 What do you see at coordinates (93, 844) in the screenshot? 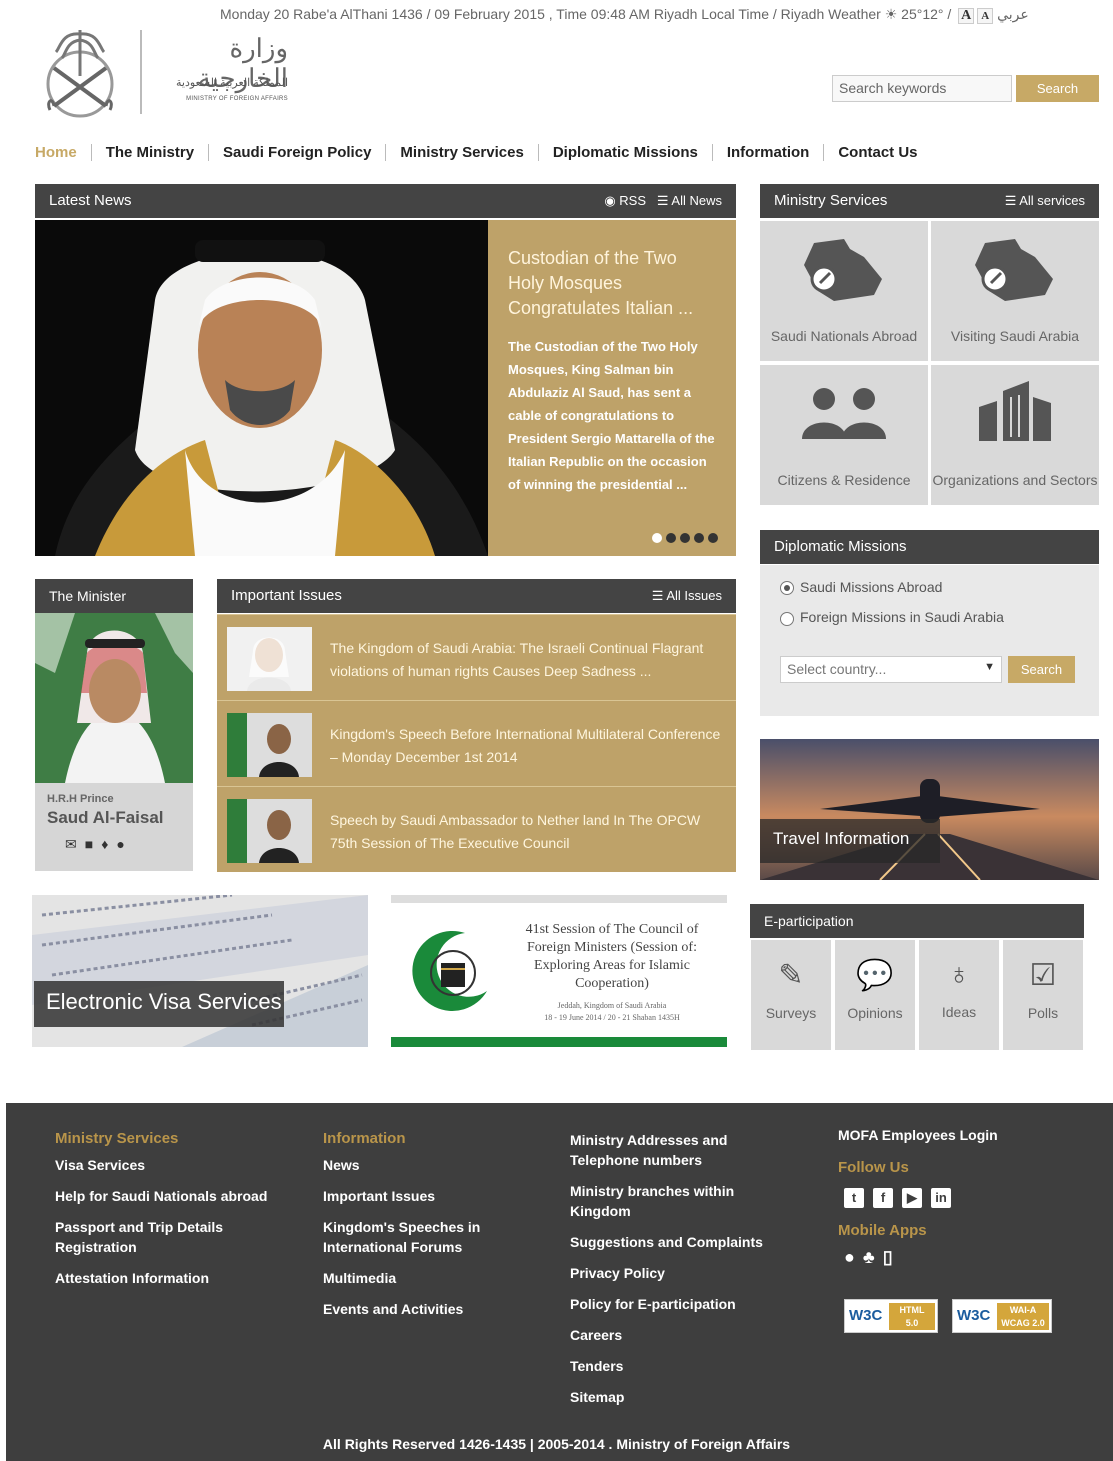
I see `video-icon: ■` at bounding box center [93, 844].